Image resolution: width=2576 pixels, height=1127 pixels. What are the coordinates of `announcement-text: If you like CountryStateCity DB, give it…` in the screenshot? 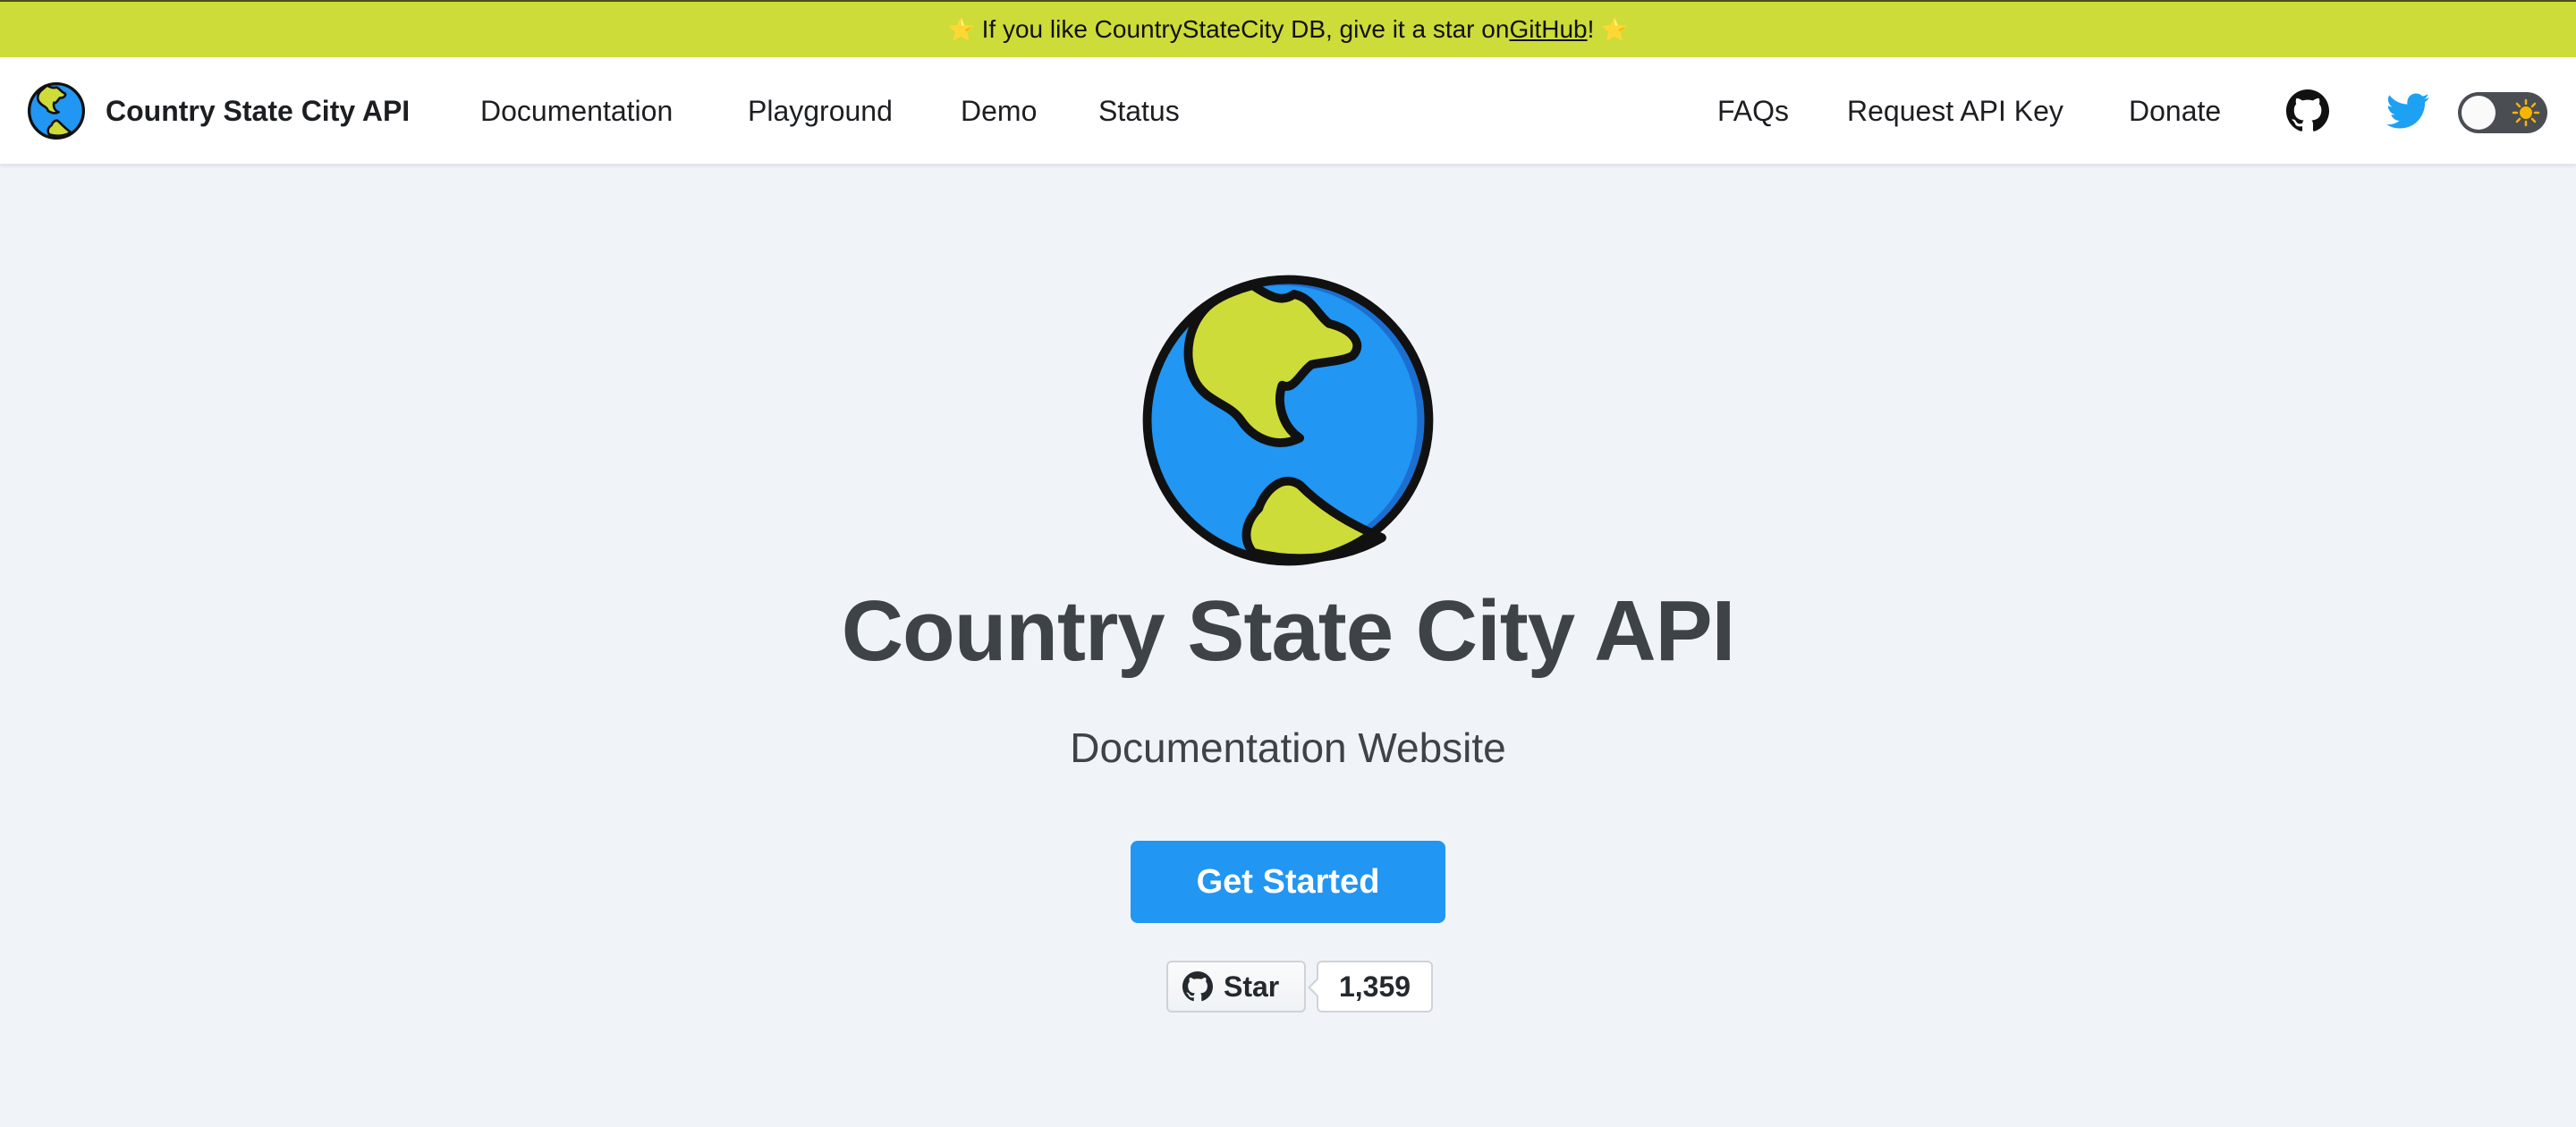 It's located at (1245, 29).